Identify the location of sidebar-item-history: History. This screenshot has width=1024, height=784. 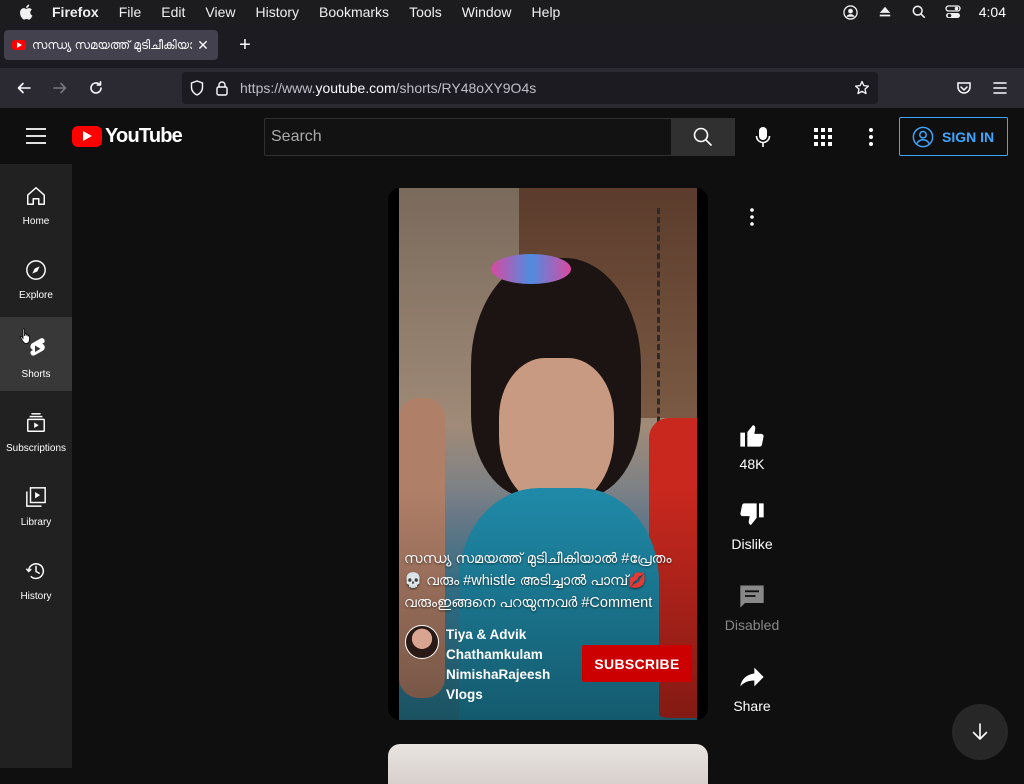
(36, 576).